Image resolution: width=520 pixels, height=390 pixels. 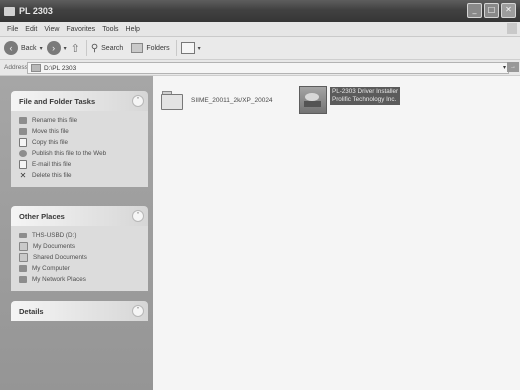 What do you see at coordinates (23, 120) in the screenshot?
I see `rename-icon` at bounding box center [23, 120].